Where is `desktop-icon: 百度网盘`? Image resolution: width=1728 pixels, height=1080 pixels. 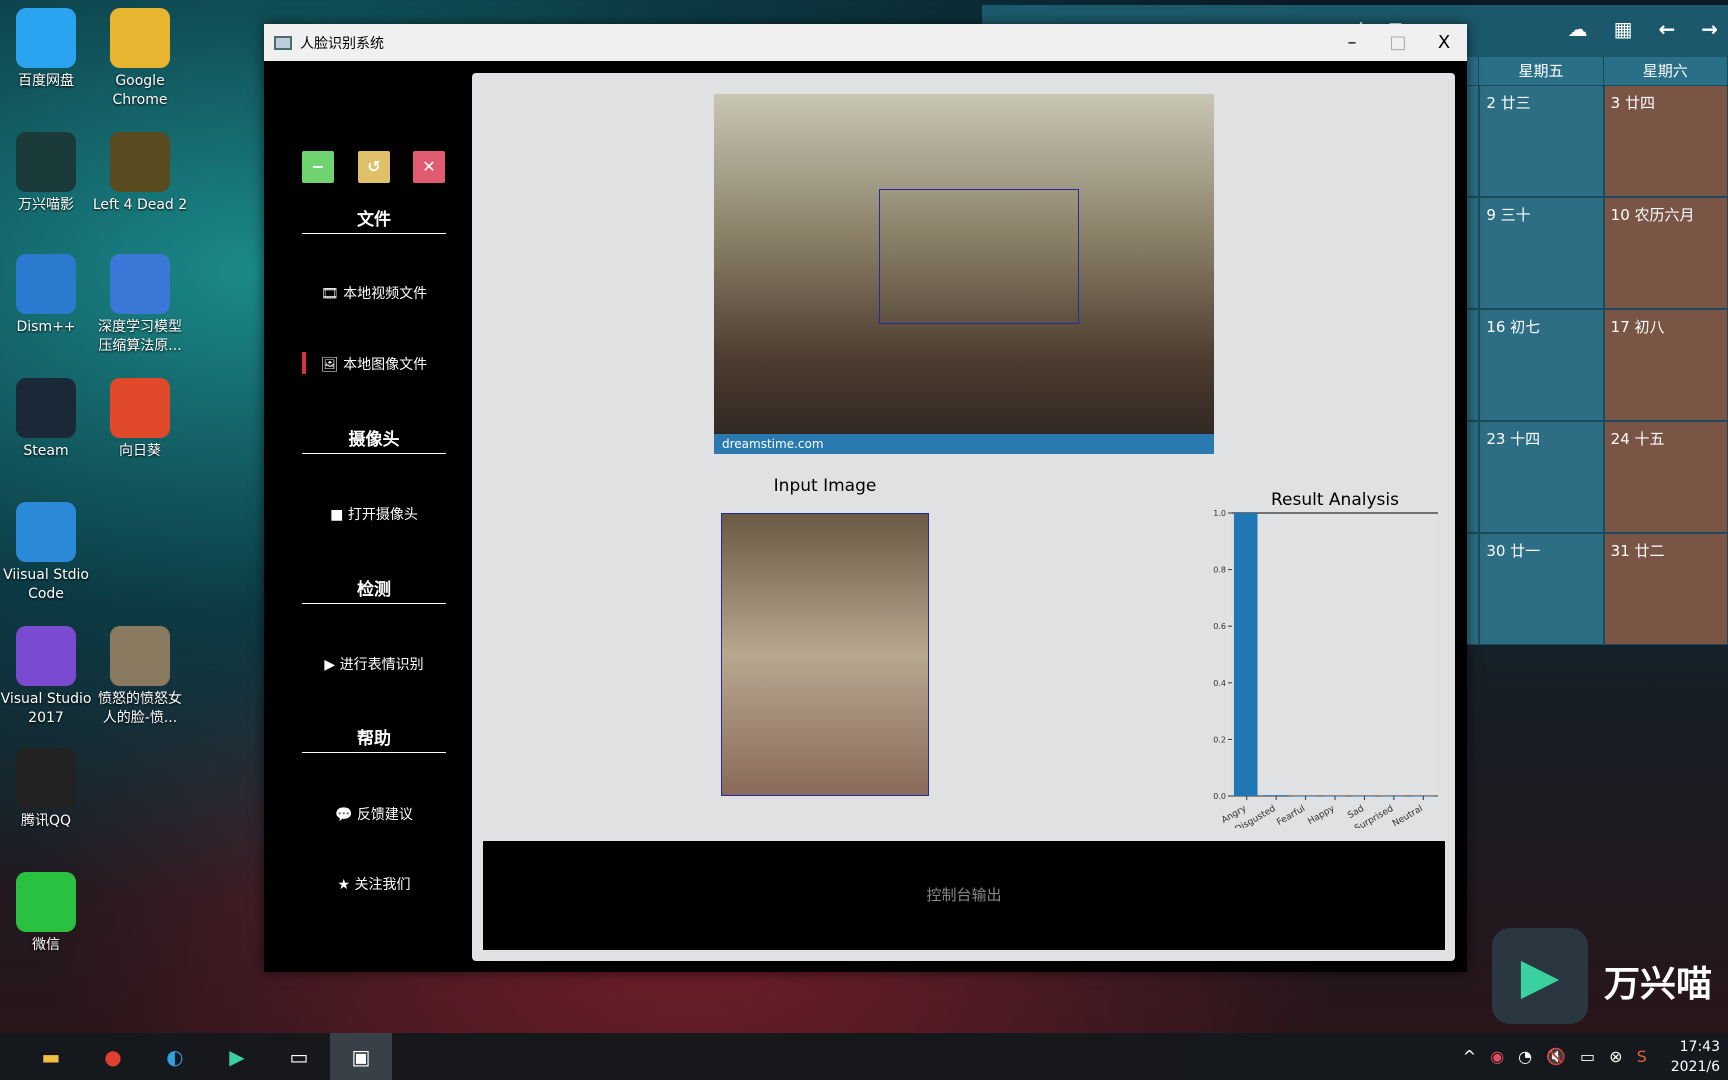
desktop-icon: 百度网盘 is located at coordinates (47, 49).